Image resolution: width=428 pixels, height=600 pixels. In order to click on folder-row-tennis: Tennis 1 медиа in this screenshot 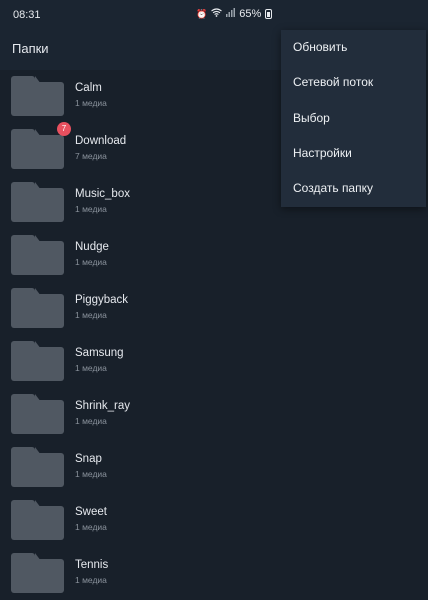, I will do `click(214, 573)`.